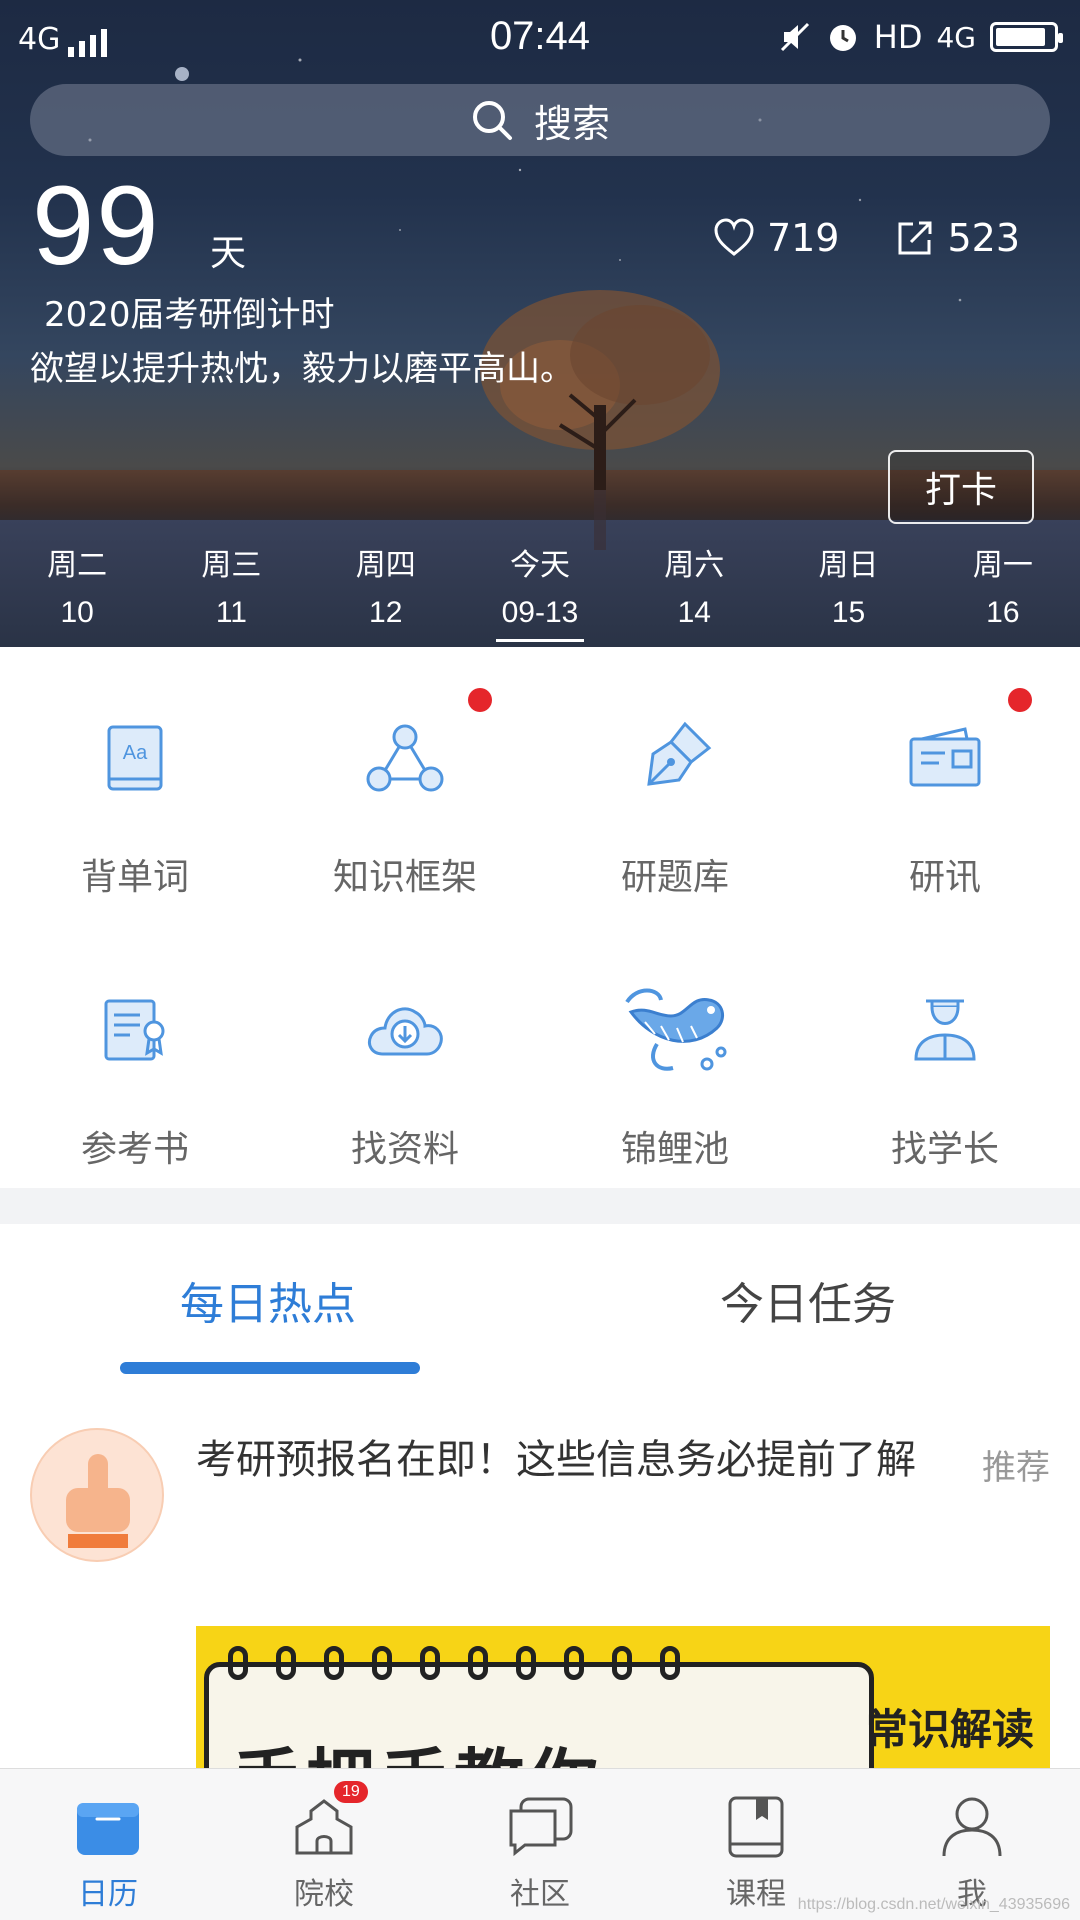 The height and width of the screenshot is (1920, 1080). What do you see at coordinates (566, 1460) in the screenshot?
I see `news-title: 考研预报名在即！这些信息务必提前了解` at bounding box center [566, 1460].